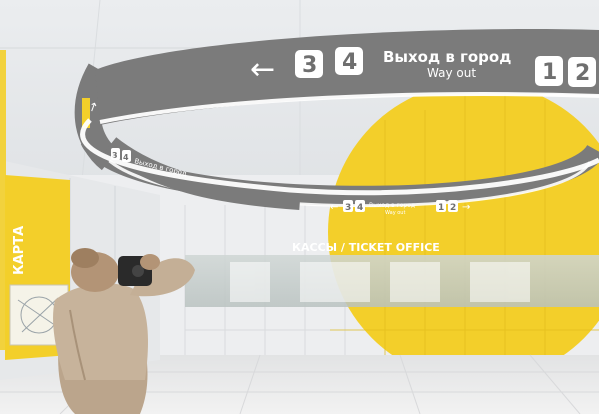 The height and width of the screenshot is (414, 599). I want to click on back-exit-ru-label: Выход в город, so click(392, 205).